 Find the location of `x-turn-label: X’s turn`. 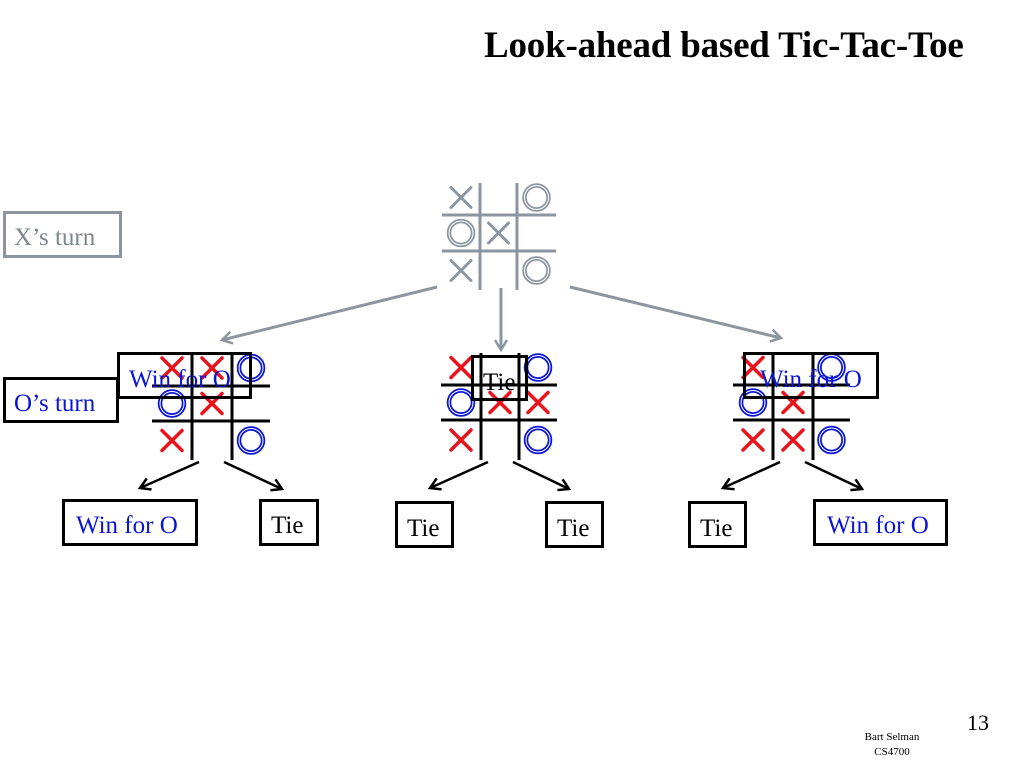

x-turn-label: X’s turn is located at coordinates (62, 234).